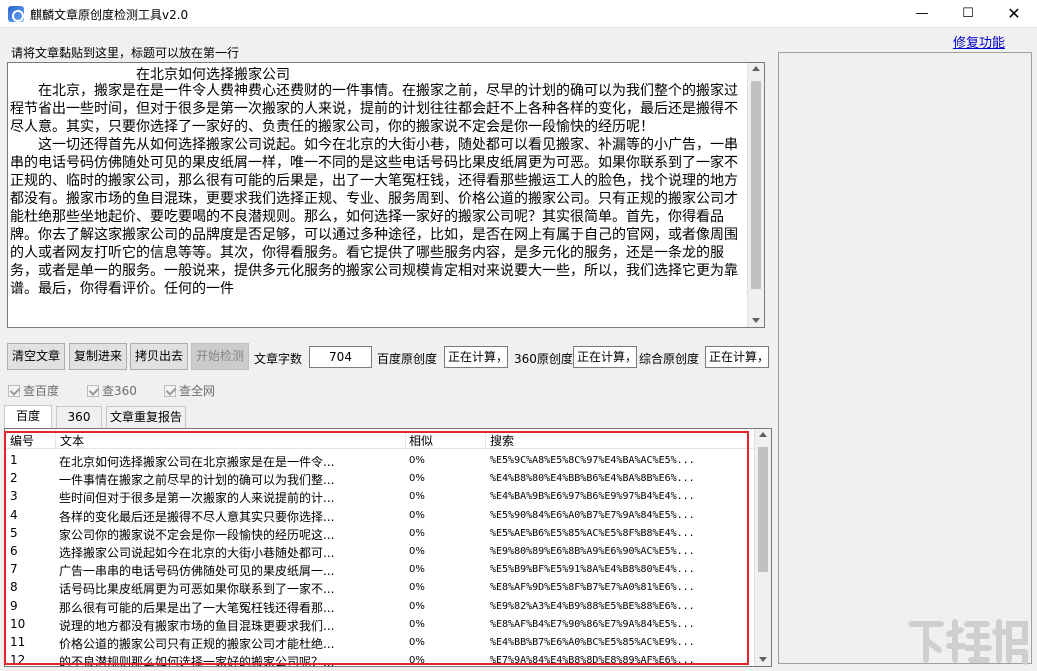 This screenshot has width=1037, height=671. I want to click on s360-originality-label: 360原创度, so click(543, 359).